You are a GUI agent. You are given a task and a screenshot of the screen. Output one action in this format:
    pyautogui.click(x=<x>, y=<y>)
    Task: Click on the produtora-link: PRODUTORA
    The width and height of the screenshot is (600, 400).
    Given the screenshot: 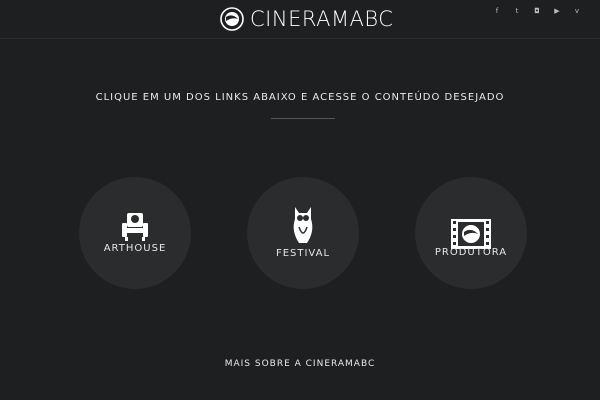 What is the action you would take?
    pyautogui.click(x=471, y=233)
    